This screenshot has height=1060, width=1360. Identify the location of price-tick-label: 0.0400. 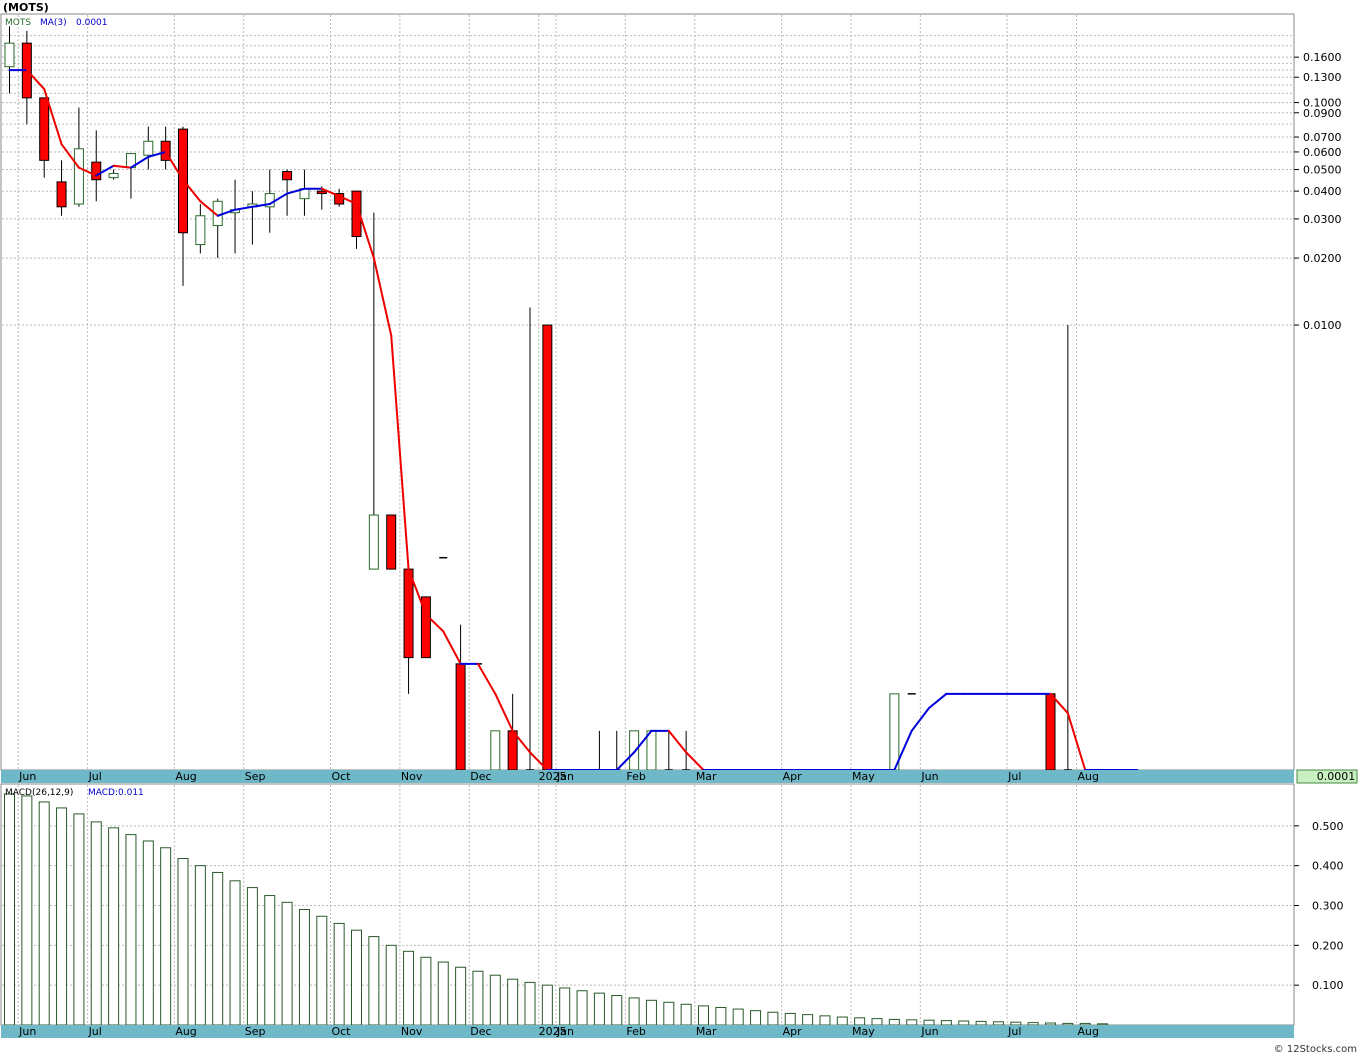
(1322, 191).